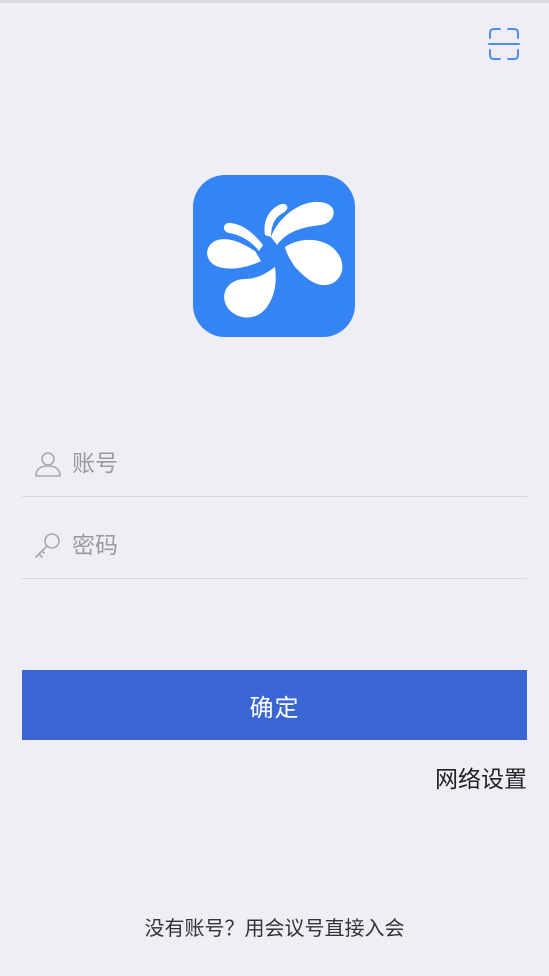 This screenshot has width=549, height=976. What do you see at coordinates (292, 464) in the screenshot?
I see `account-input` at bounding box center [292, 464].